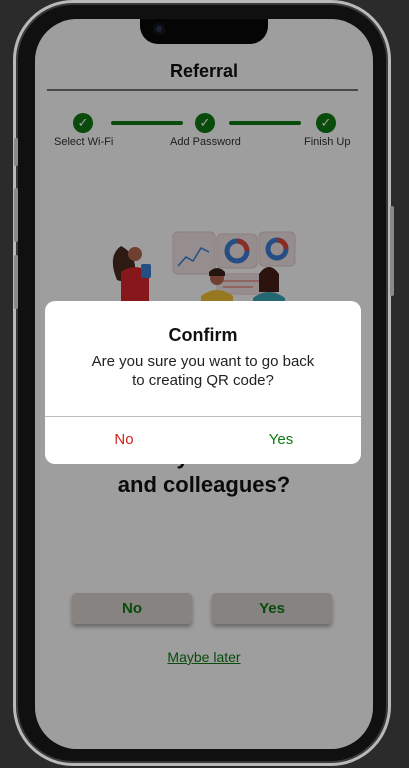  Describe the element at coordinates (203, 416) in the screenshot. I see `dialog-divider` at that location.